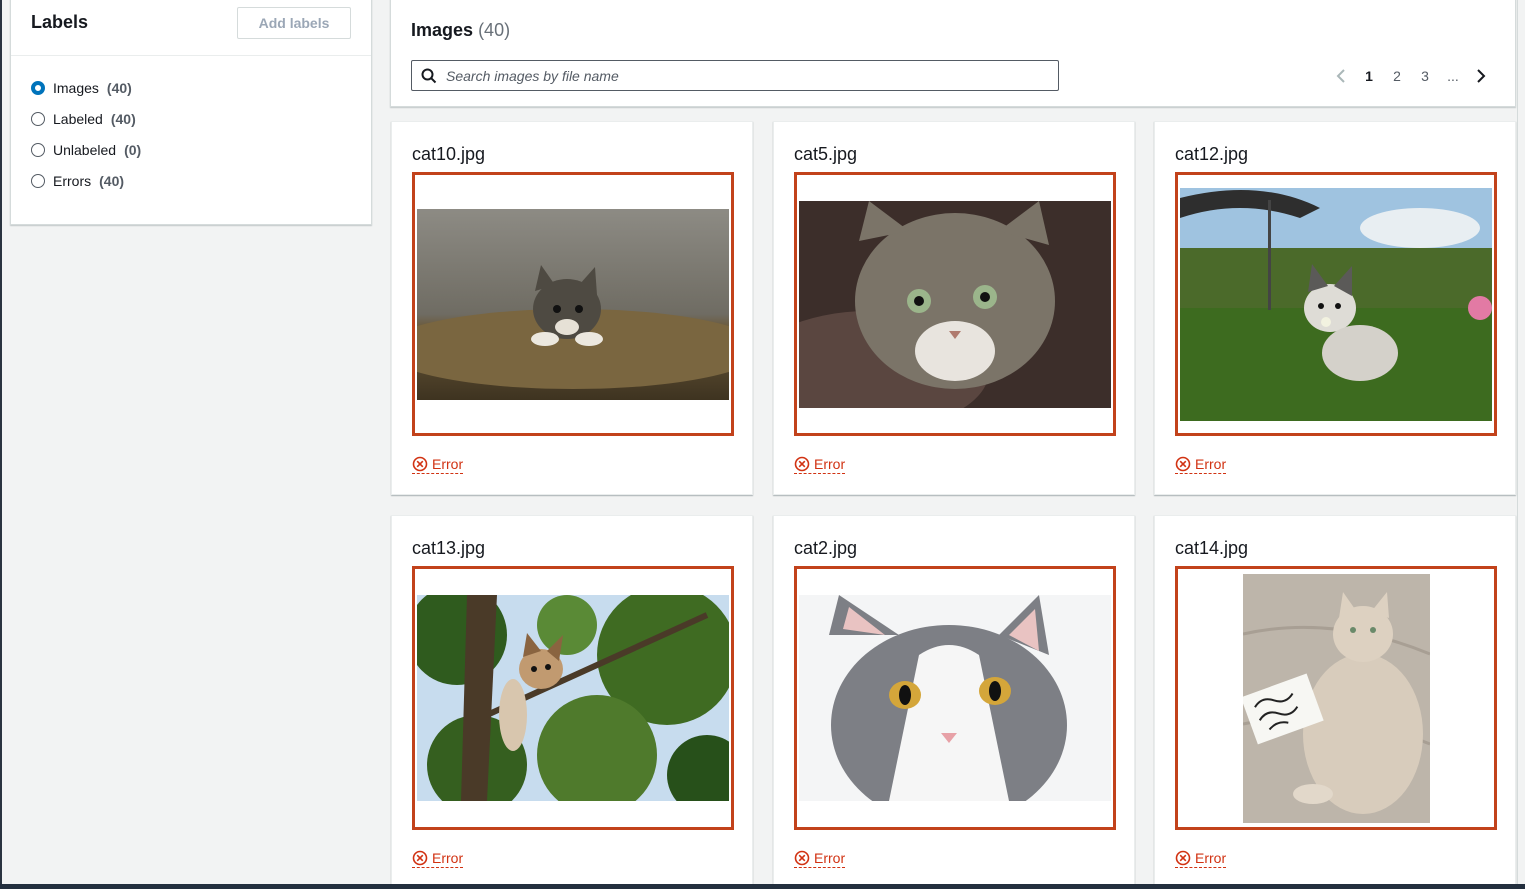 This screenshot has height=889, width=1525. I want to click on bottom-bar, so click(762, 886).